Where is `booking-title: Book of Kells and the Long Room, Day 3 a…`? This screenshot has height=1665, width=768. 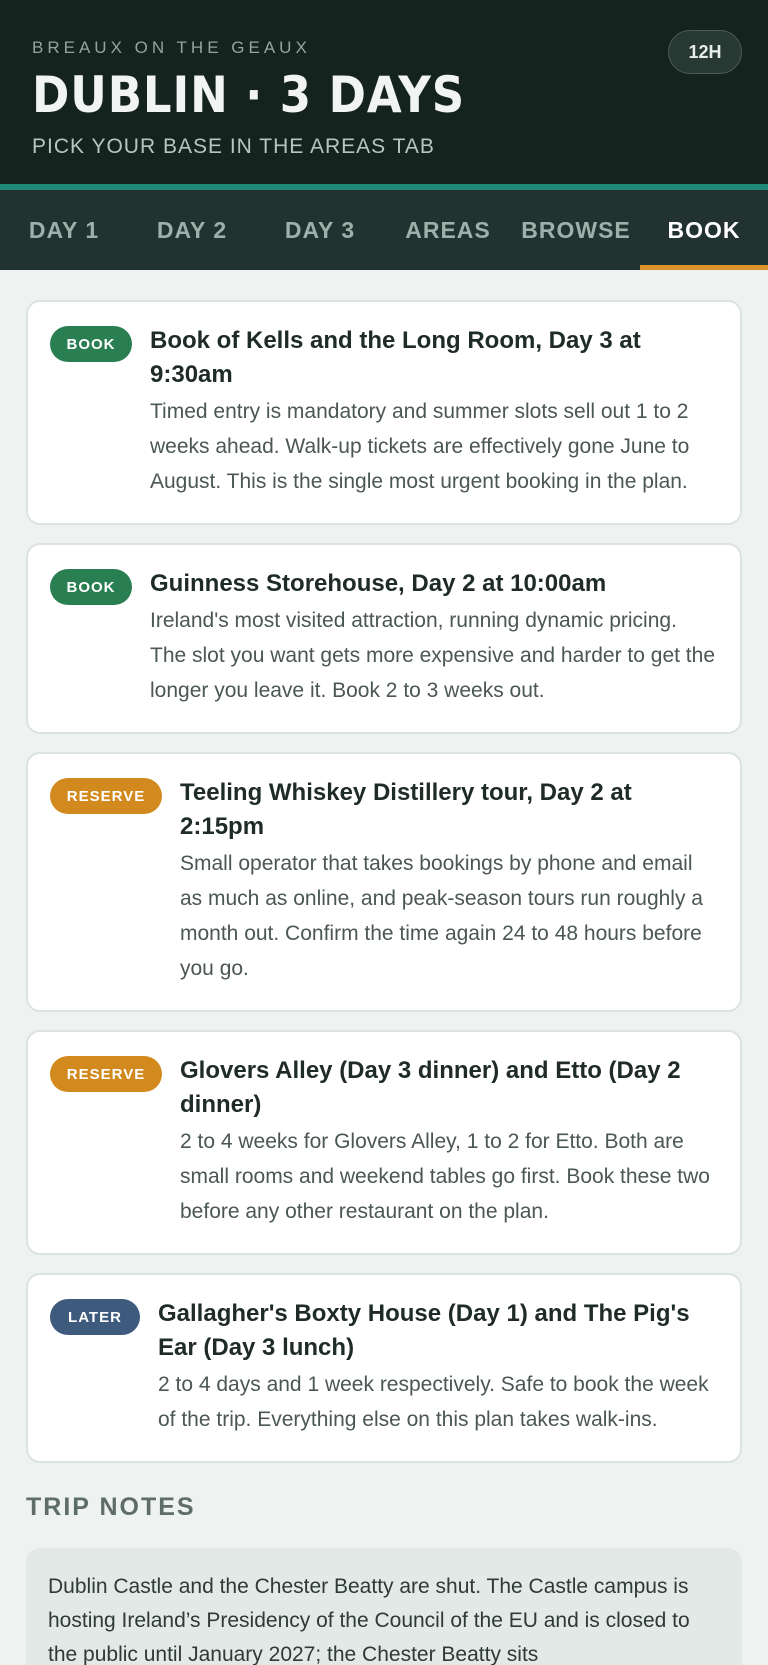 booking-title: Book of Kells and the Long Room, Day 3 a… is located at coordinates (395, 357).